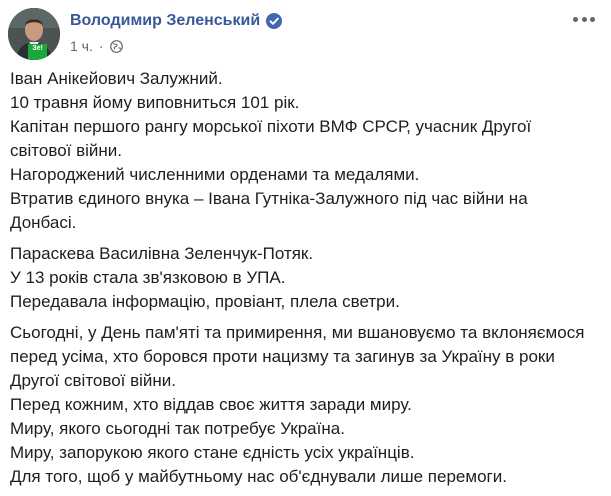  What do you see at coordinates (162, 253) in the screenshot?
I see `post-line: Параскева Василівна Зеленчук-Потяк.` at bounding box center [162, 253].